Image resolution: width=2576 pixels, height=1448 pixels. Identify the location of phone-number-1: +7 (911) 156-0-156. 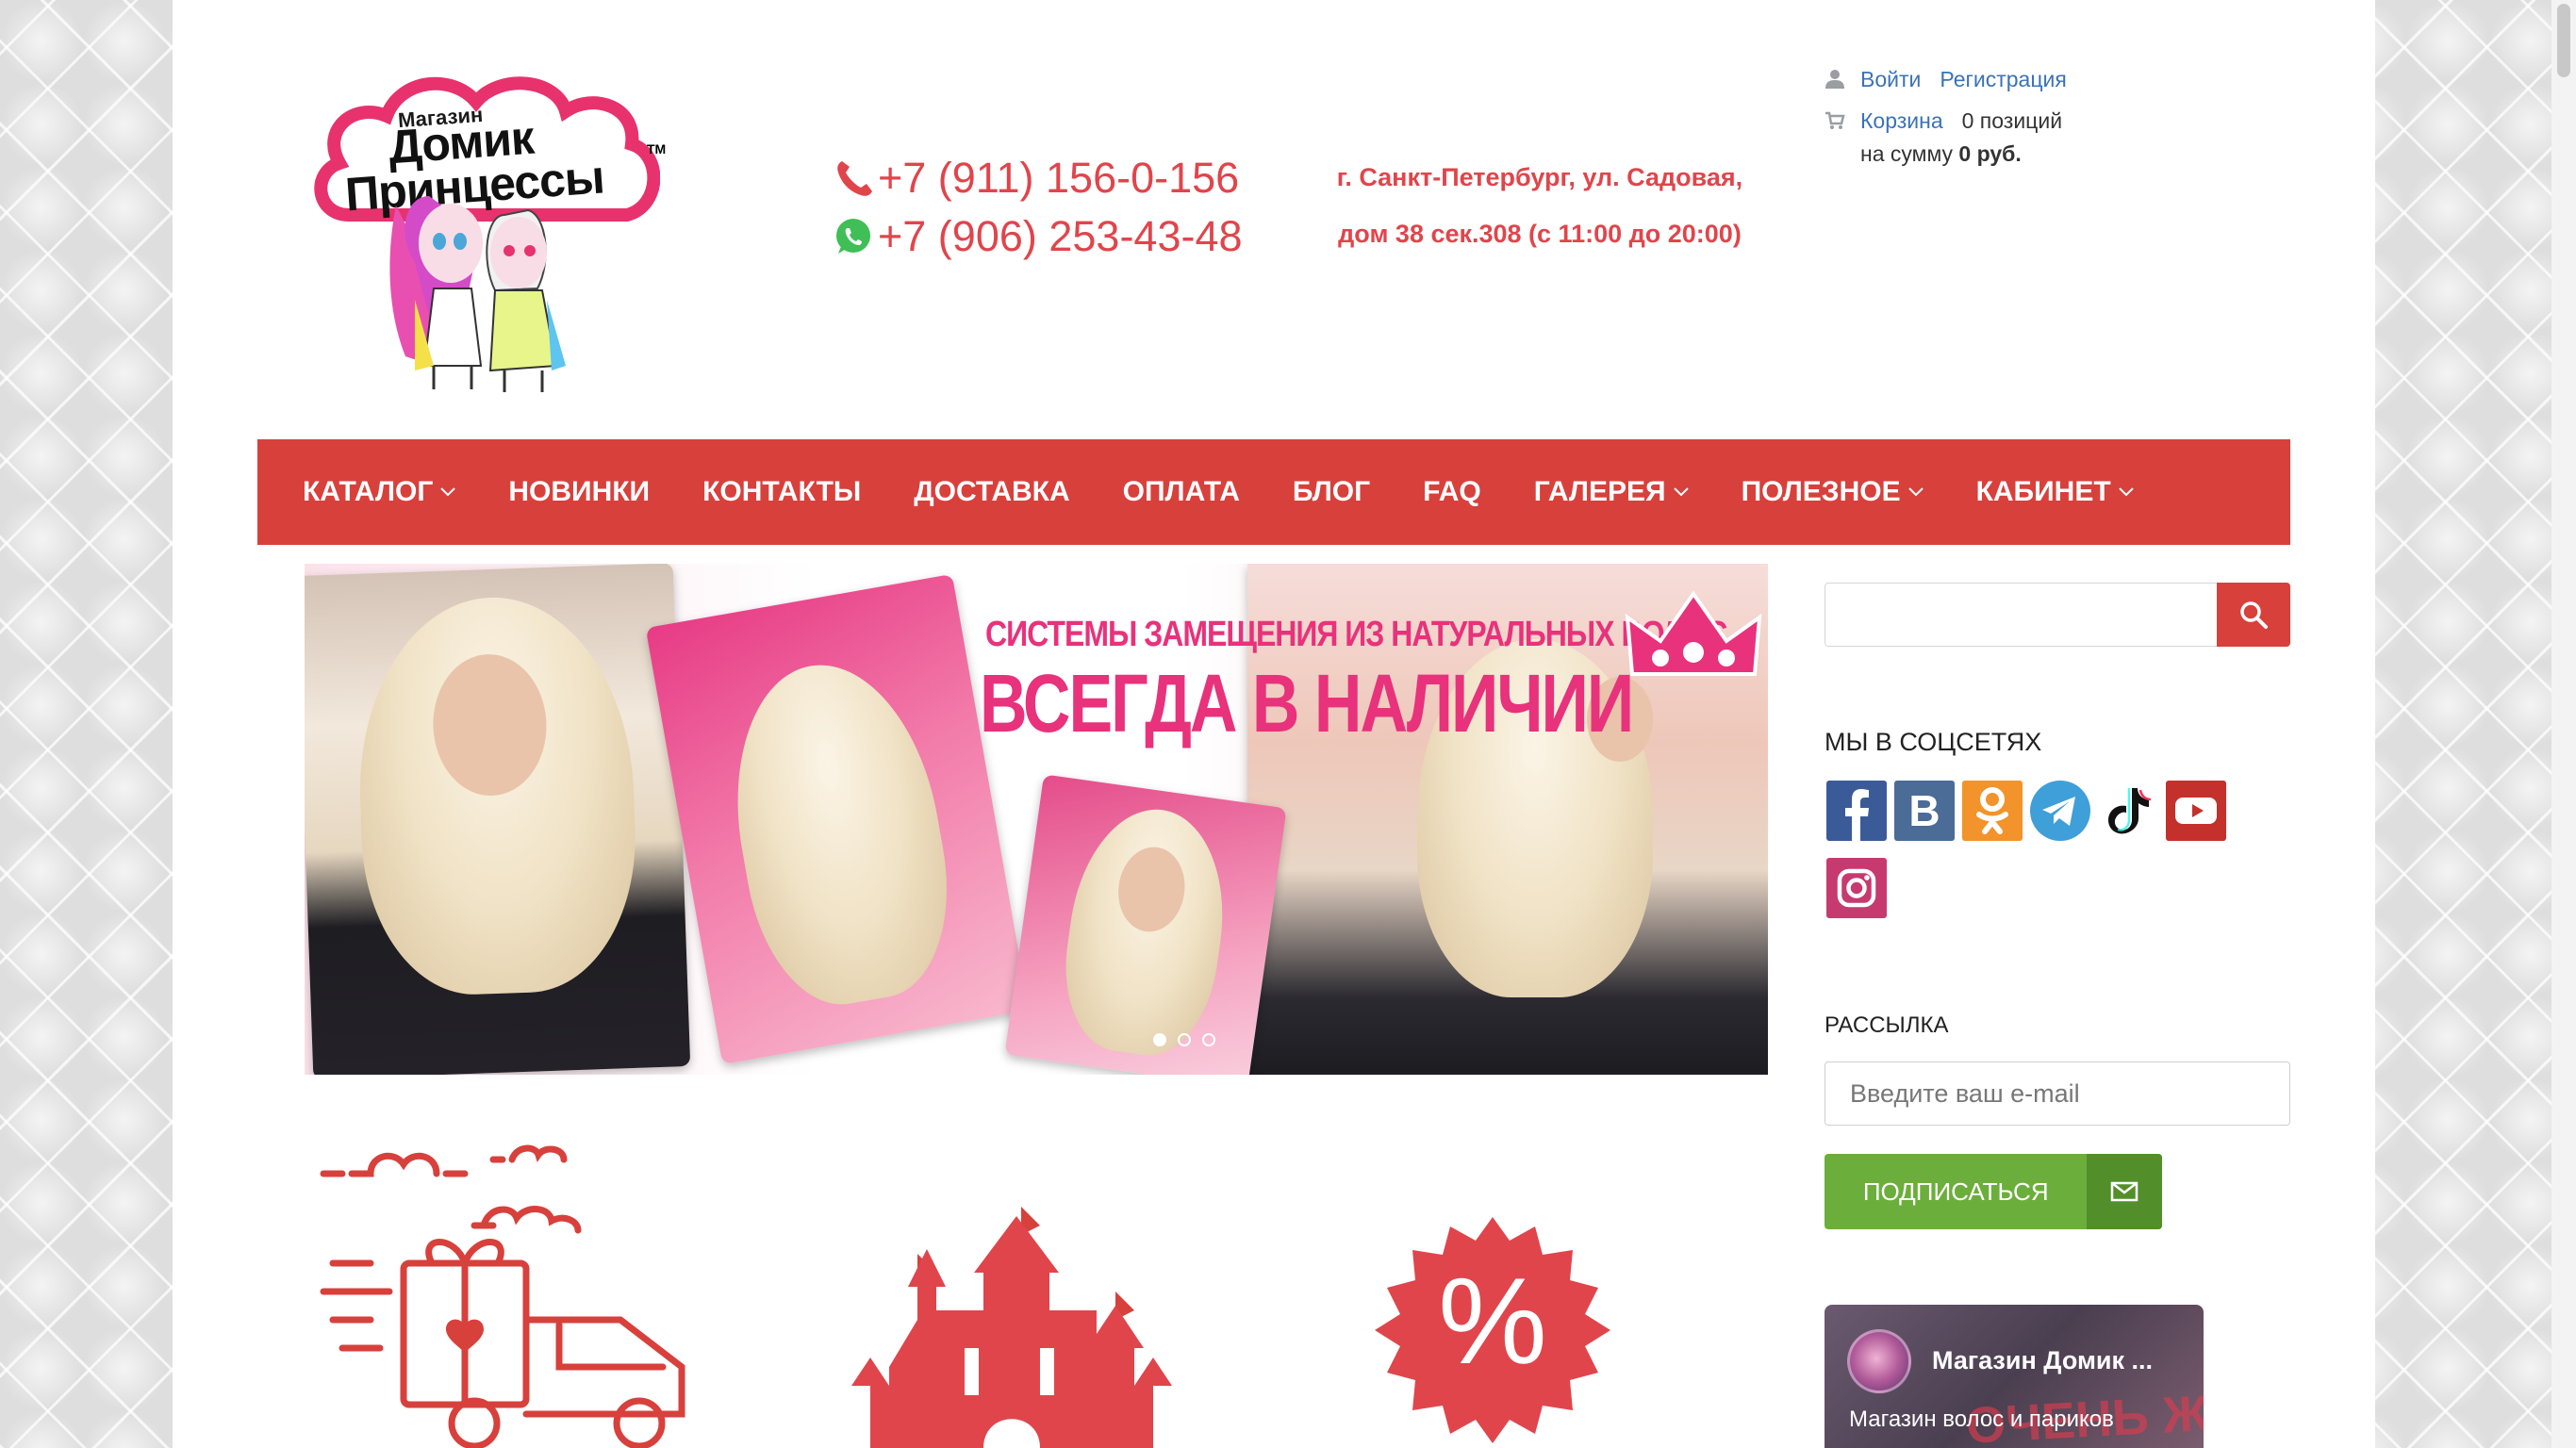
(1058, 178).